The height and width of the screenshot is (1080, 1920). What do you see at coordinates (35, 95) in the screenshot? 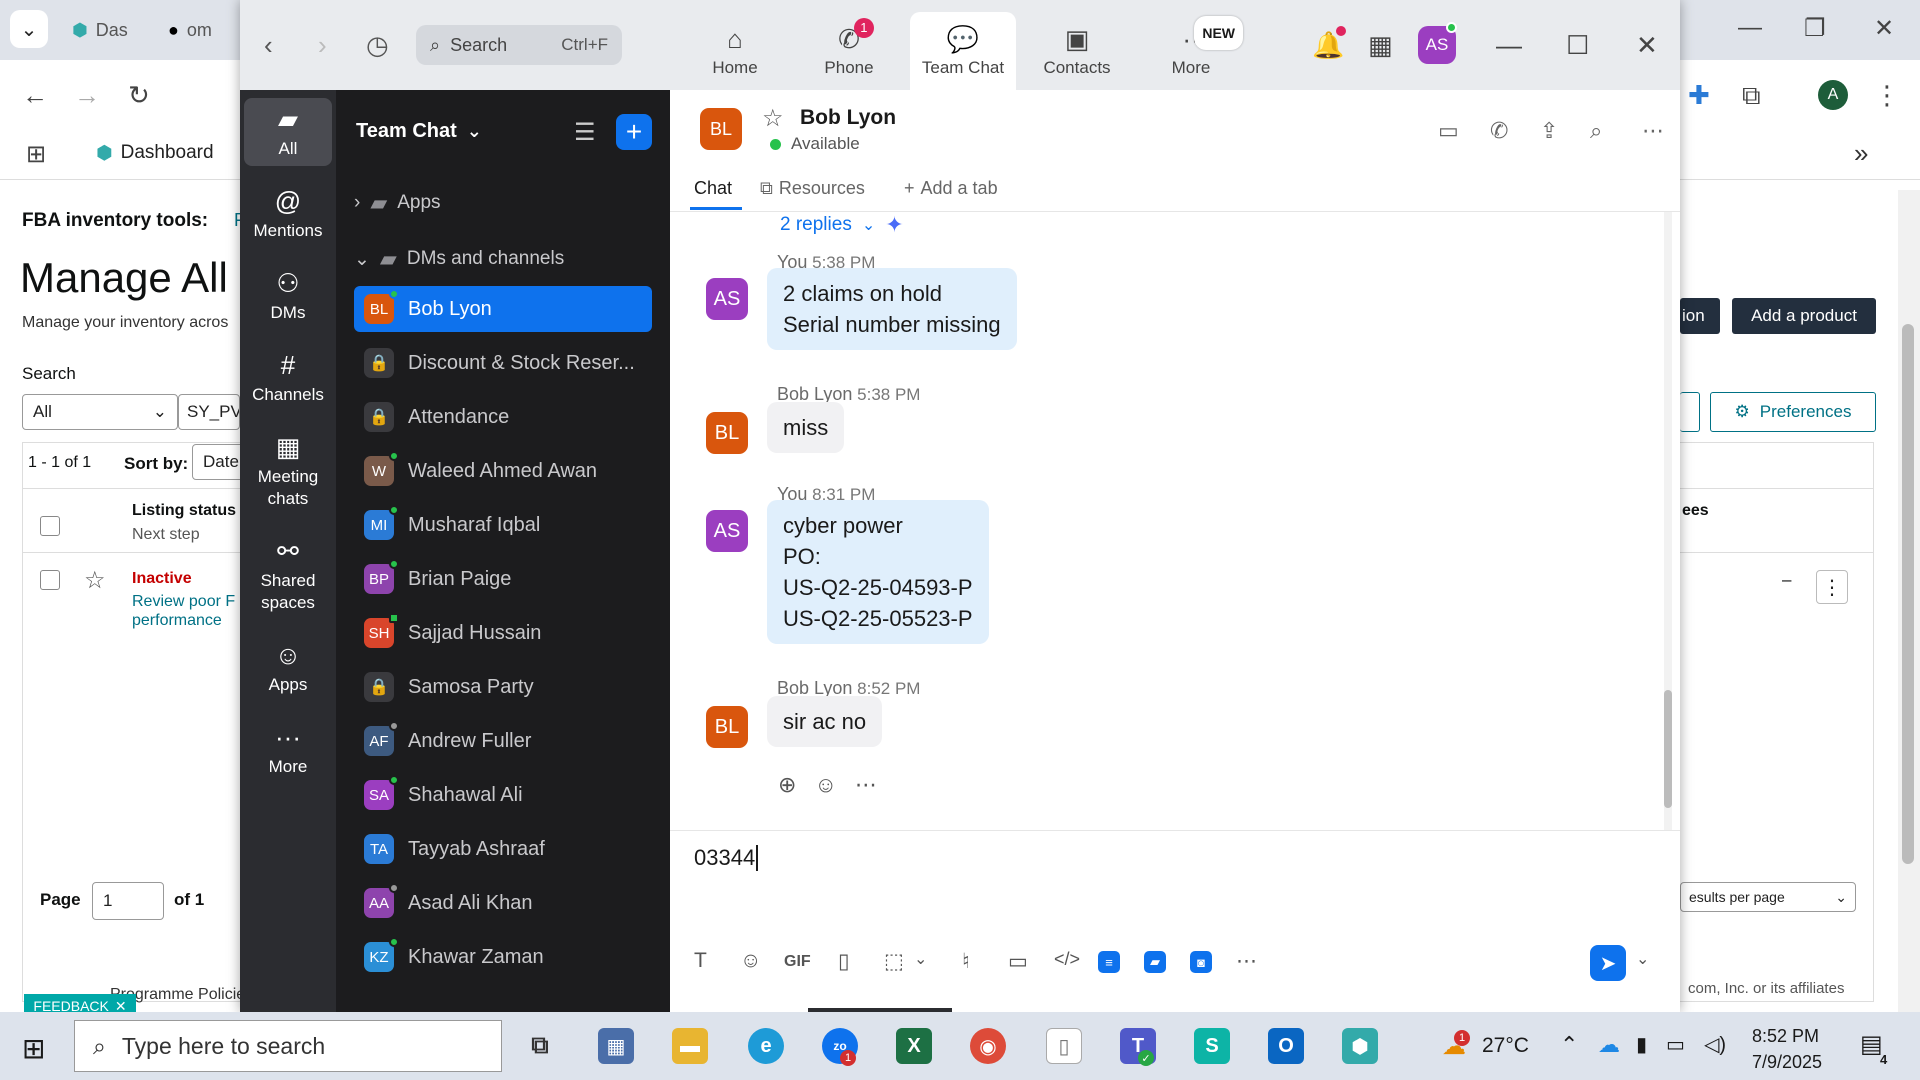
I see `back-icon: ←` at bounding box center [35, 95].